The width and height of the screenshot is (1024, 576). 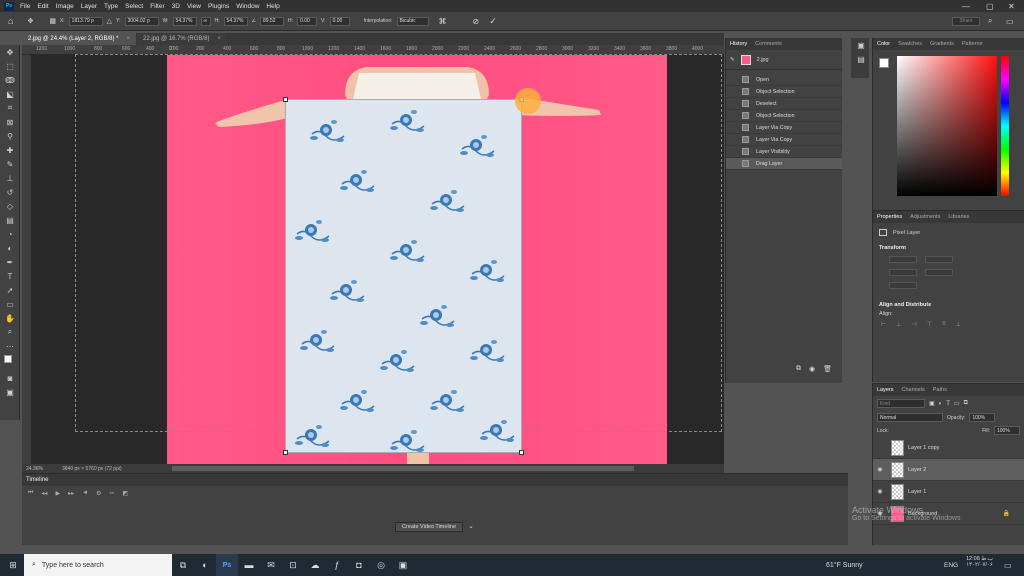 I want to click on chrome-icon: ◎, so click(x=381, y=565).